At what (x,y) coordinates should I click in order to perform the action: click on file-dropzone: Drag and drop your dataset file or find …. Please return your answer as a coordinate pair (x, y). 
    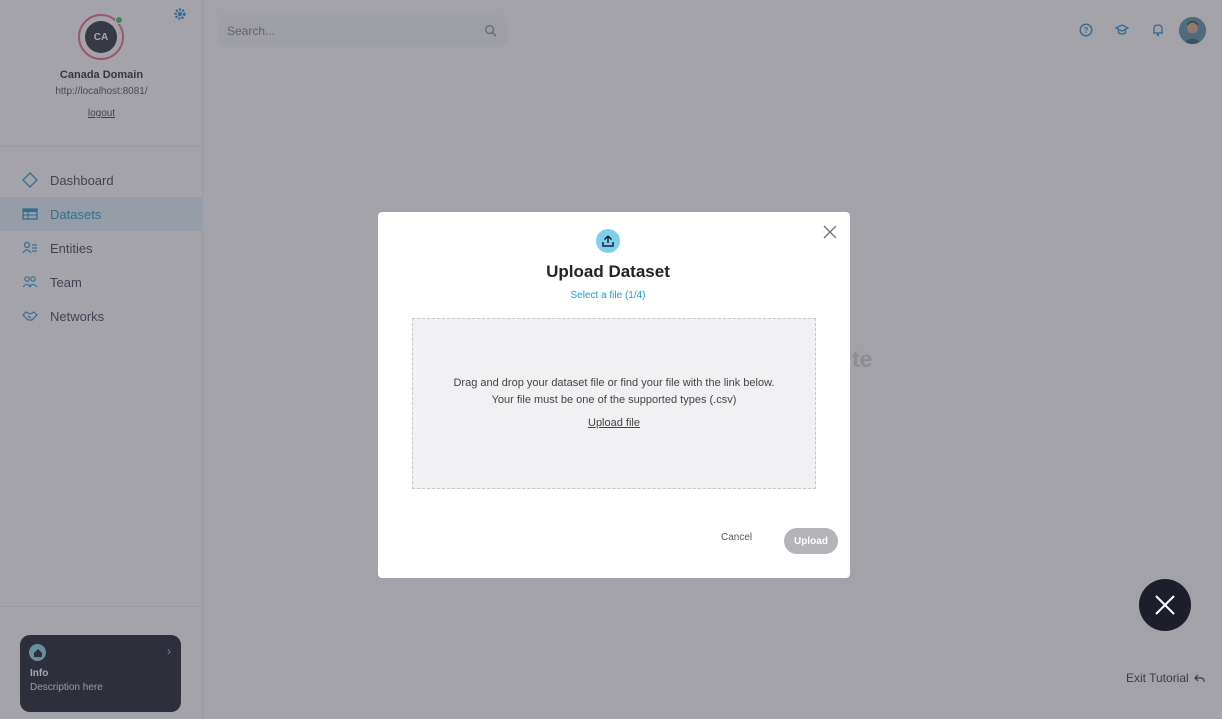
    Looking at the image, I should click on (614, 403).